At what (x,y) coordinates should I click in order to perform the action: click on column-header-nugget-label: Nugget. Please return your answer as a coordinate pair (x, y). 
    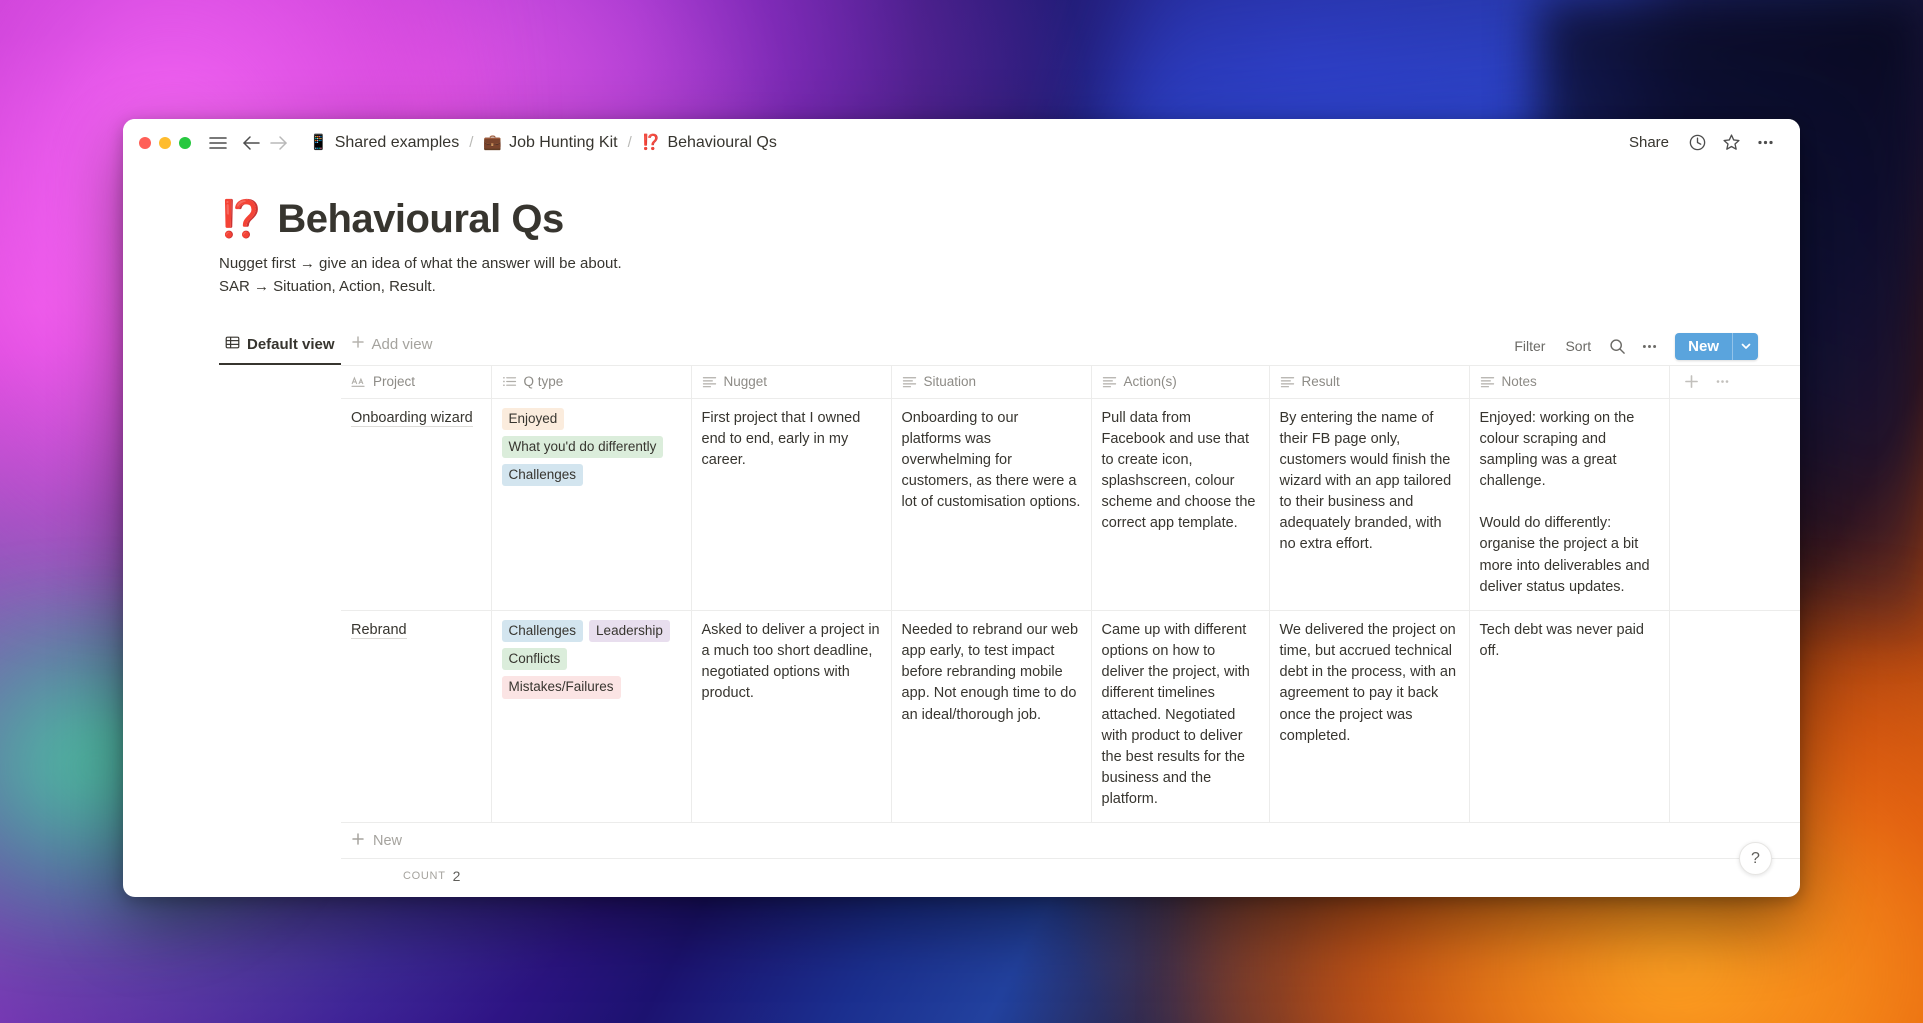
    Looking at the image, I should click on (745, 381).